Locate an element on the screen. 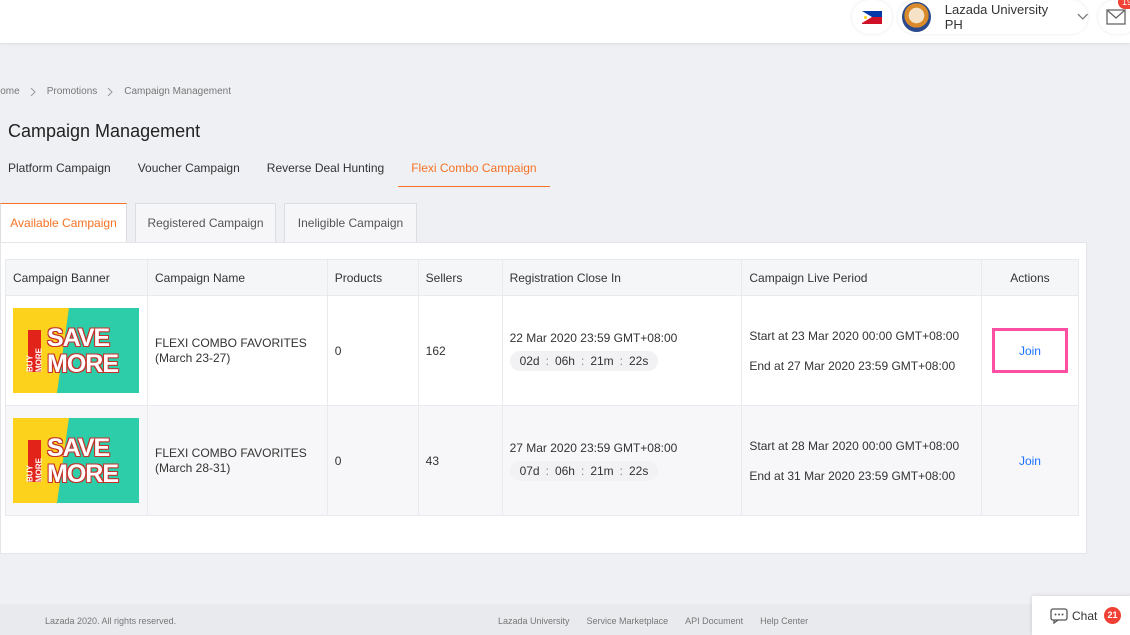  column-header: Sellers is located at coordinates (460, 277).